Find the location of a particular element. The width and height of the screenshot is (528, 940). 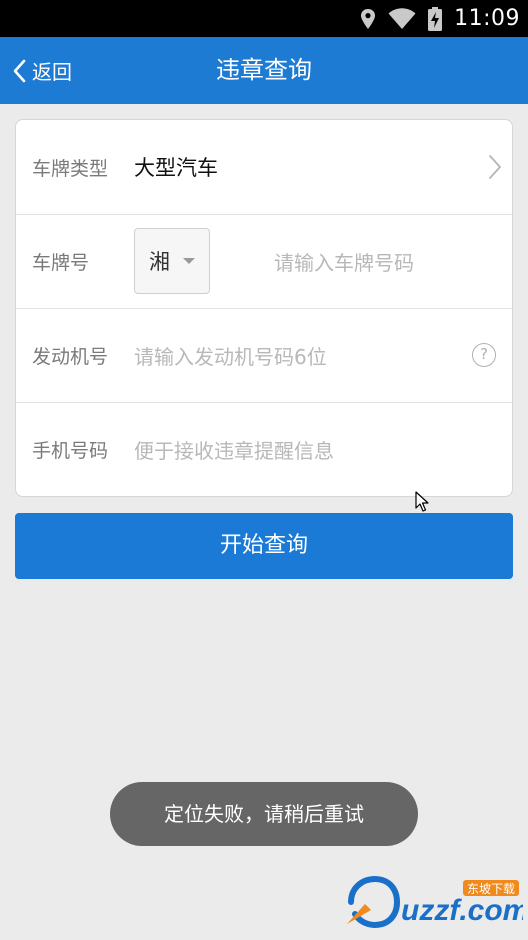

help-icon: ? is located at coordinates (484, 355).